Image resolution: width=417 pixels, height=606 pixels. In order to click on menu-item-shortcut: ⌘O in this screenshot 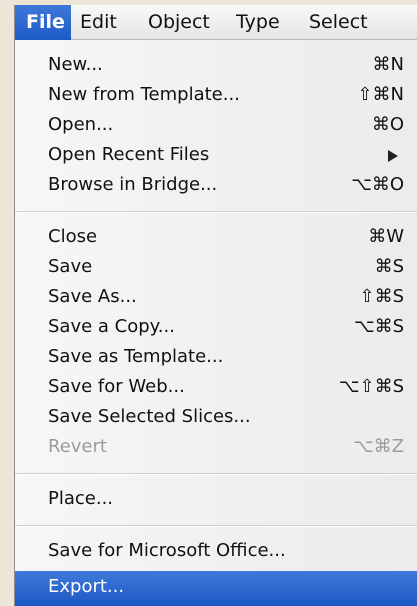, I will do `click(387, 124)`.